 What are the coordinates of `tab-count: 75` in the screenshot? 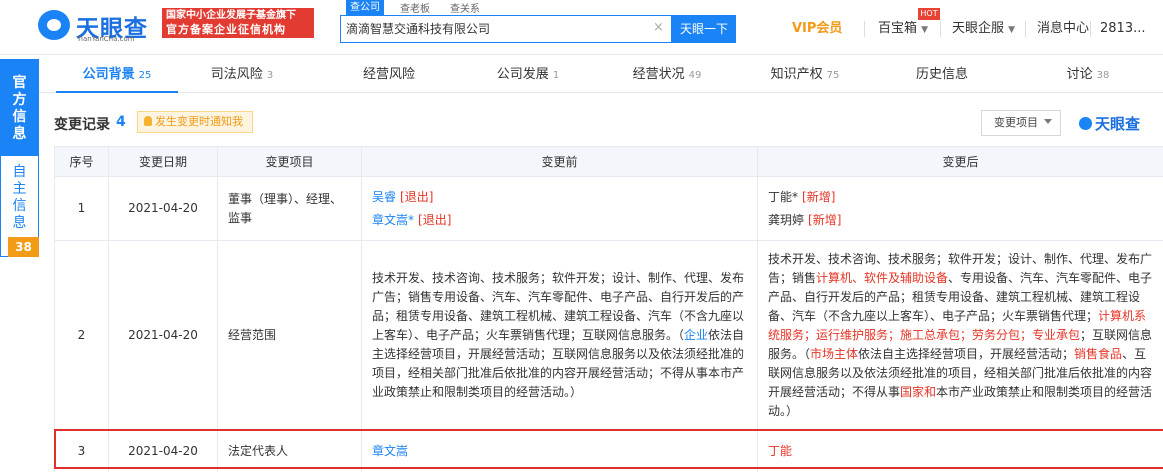 It's located at (833, 75).